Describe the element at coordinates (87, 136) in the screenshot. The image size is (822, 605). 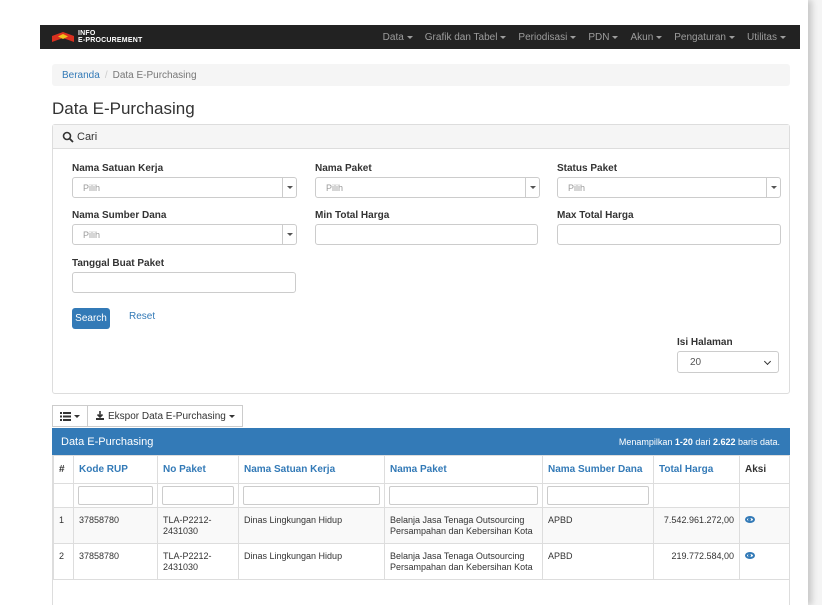
I see `search-panel-title: Cari` at that location.